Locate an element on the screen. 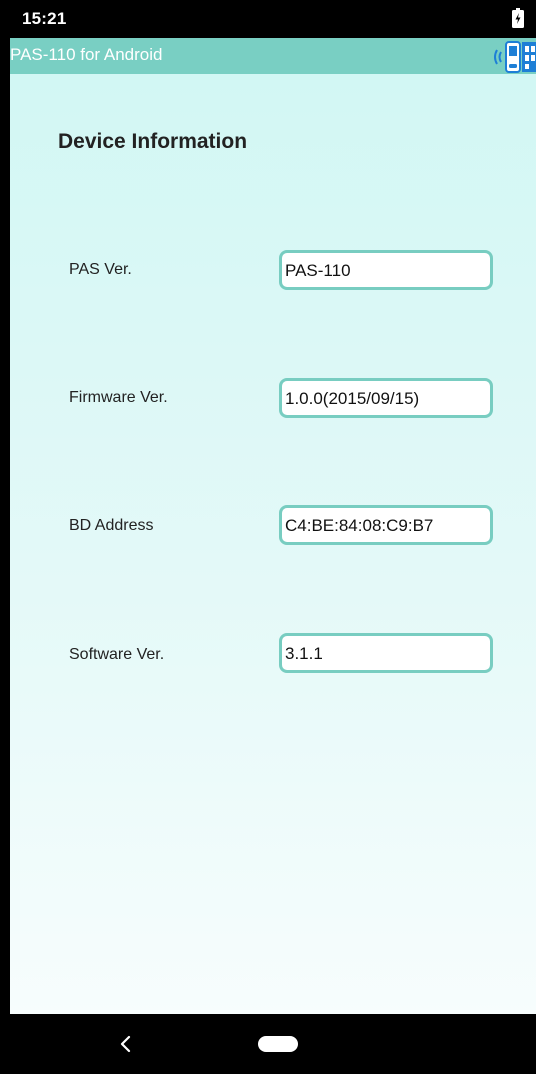  page-title: Device Information is located at coordinates (153, 141).